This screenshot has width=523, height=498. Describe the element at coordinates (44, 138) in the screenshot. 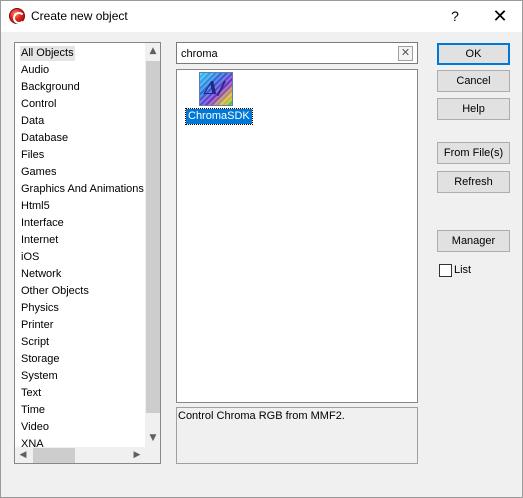

I see `category-item: Database` at that location.